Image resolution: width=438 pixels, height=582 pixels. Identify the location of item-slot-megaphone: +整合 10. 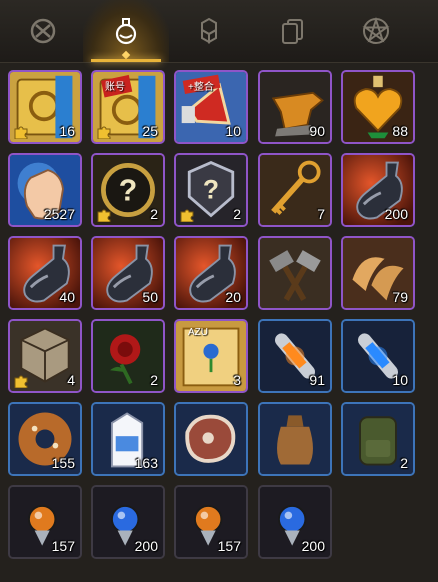
(211, 107).